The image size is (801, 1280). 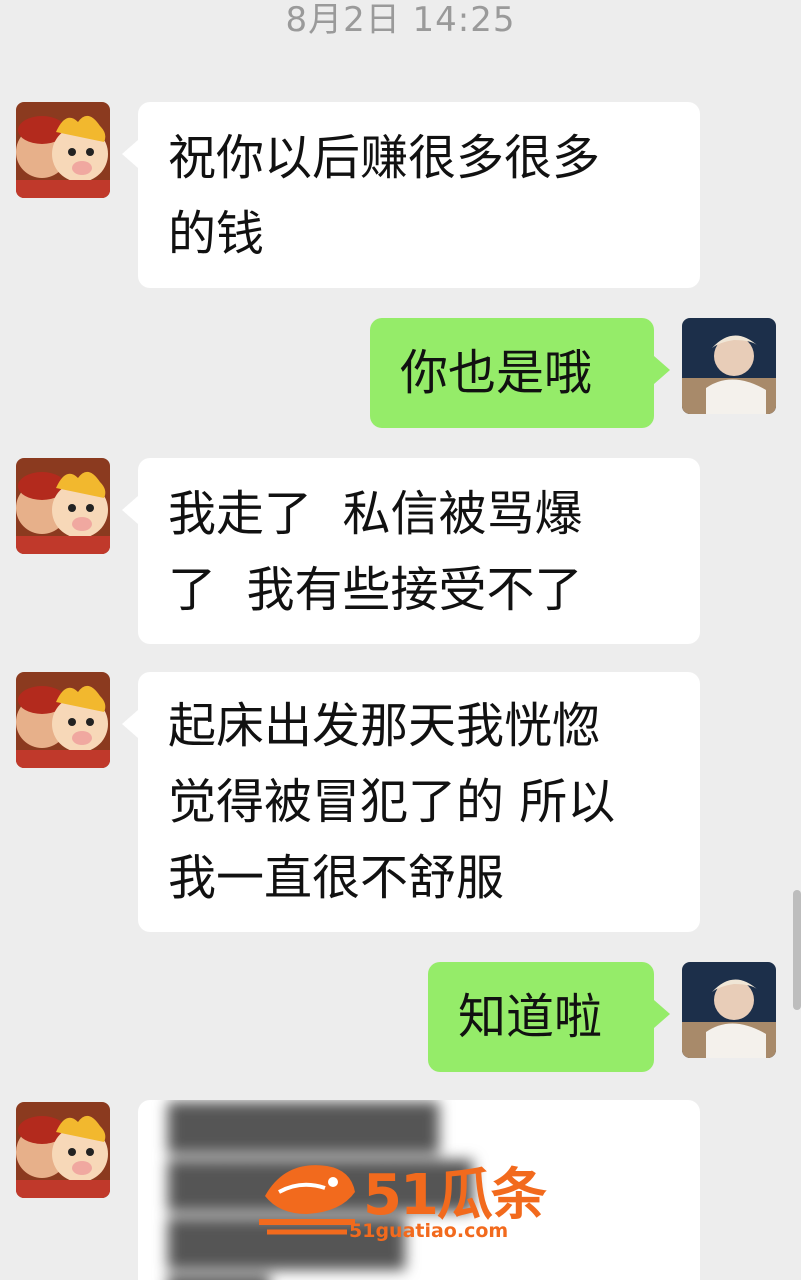 I want to click on watermark-url: 51guatiao.com, so click(x=429, y=1231).